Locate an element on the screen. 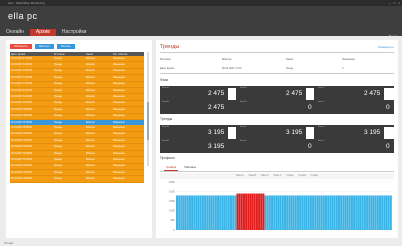  expand-link: Развернуть is located at coordinates (386, 47).